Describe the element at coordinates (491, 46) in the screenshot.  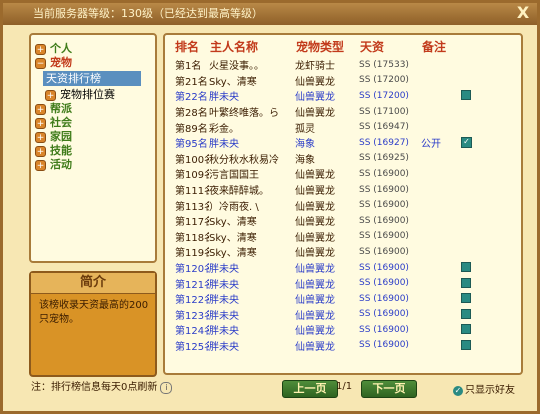
I see `header-blank` at that location.